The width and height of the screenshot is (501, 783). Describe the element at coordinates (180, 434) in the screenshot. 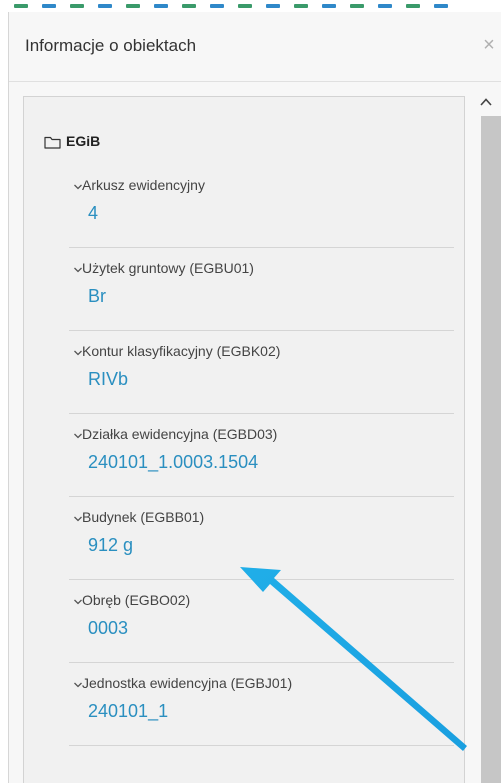

I see `tree-item-label: Działka ewidencyjna (EGBD03)` at that location.